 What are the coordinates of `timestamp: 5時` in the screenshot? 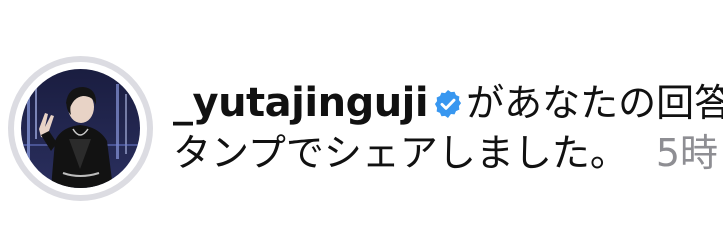 It's located at (687, 153).